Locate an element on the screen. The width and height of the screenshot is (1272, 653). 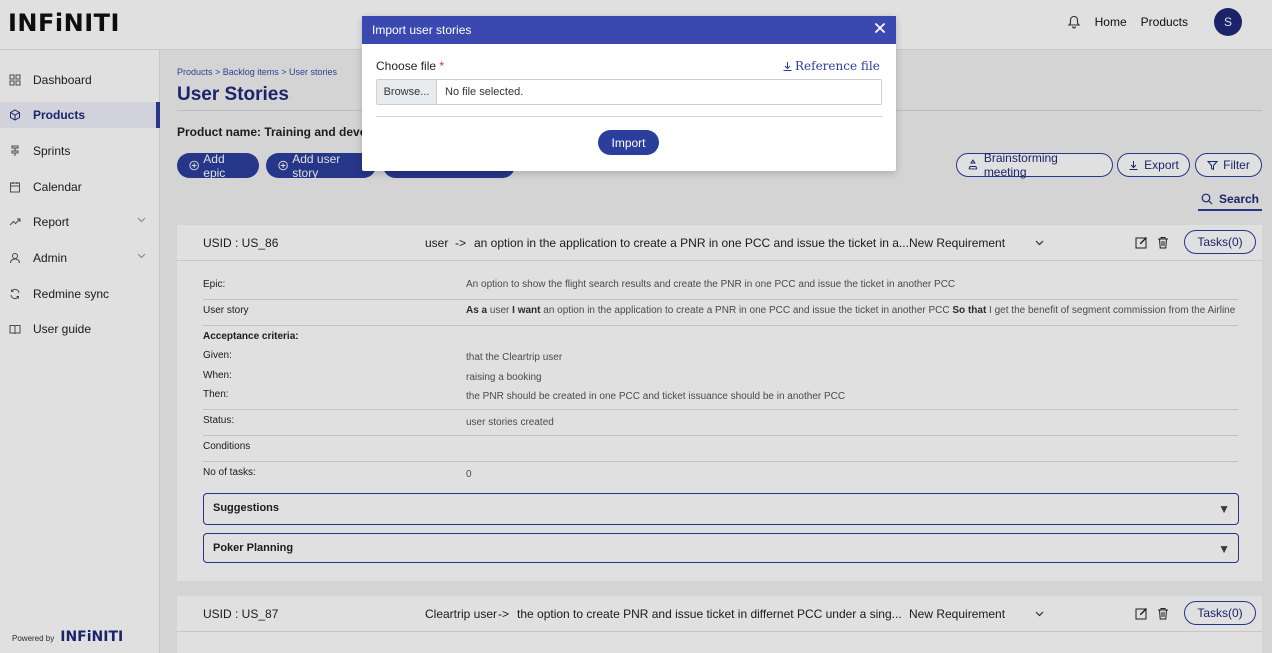
divider is located at coordinates (629, 116).